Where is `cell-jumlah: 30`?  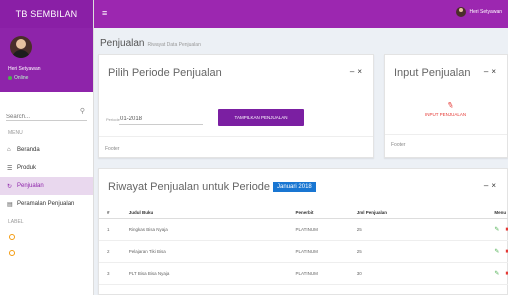
cell-jumlah: 30 is located at coordinates (417, 273).